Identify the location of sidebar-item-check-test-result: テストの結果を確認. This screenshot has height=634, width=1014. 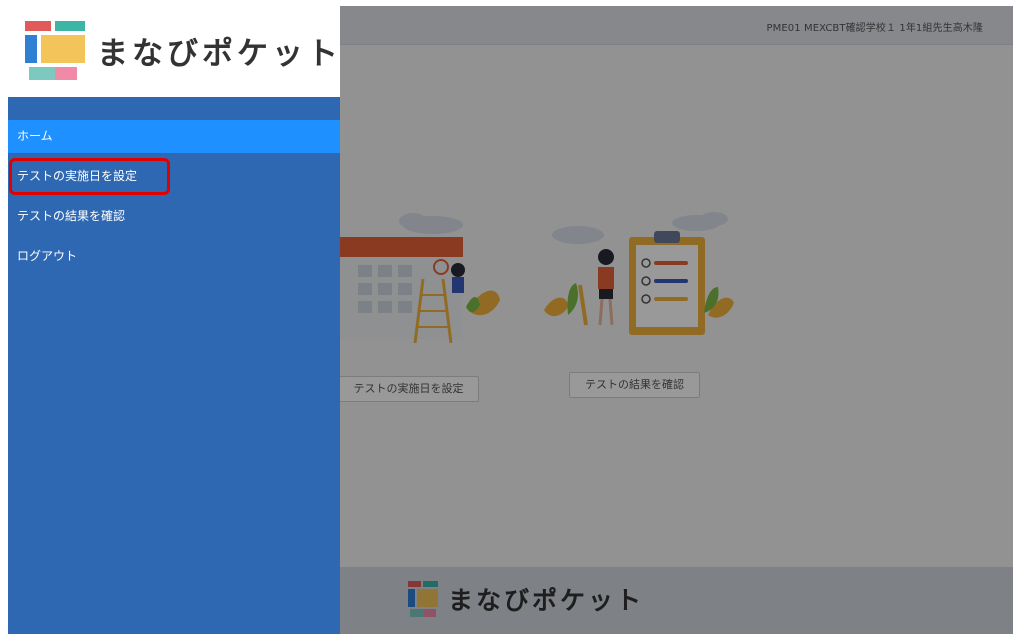
(174, 216).